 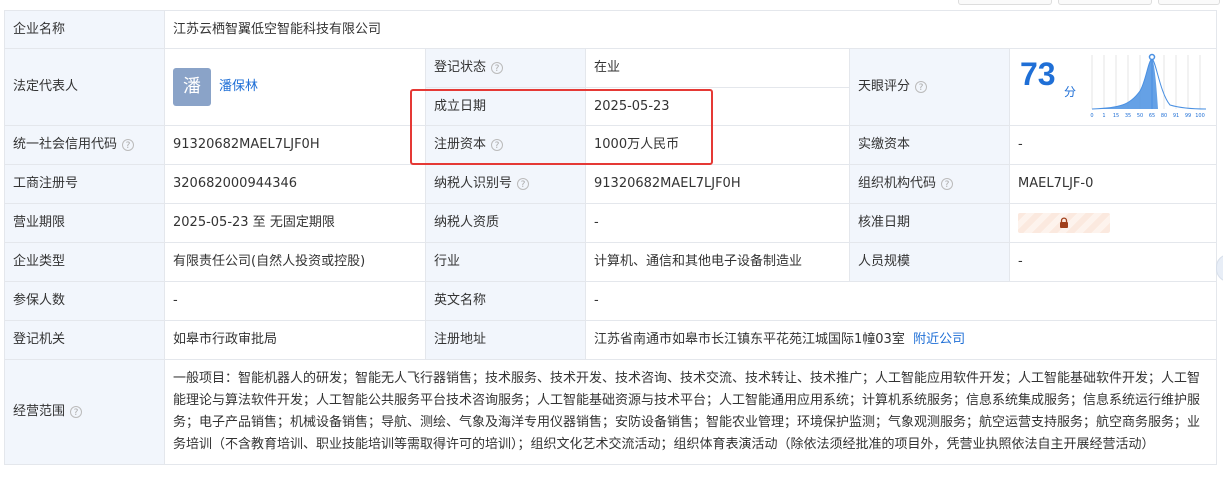 I want to click on score-tick-label: 91, so click(x=1176, y=116).